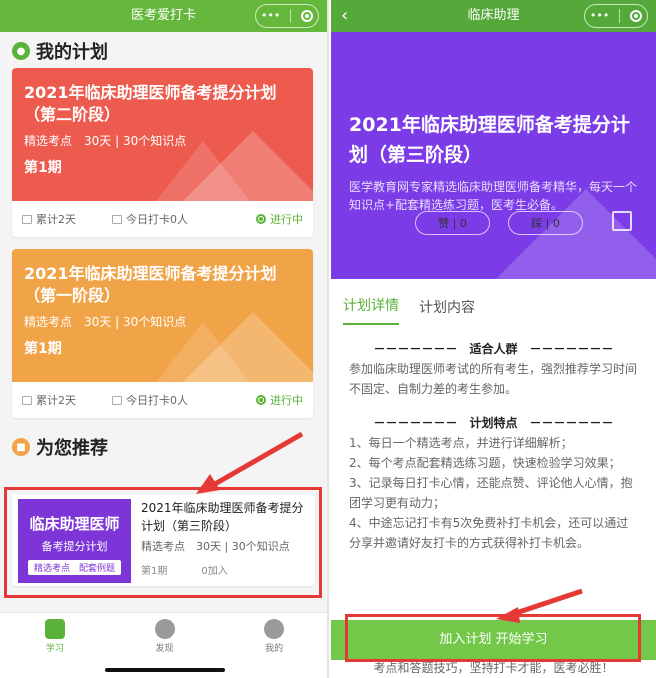 The image size is (656, 678). Describe the element at coordinates (150, 103) in the screenshot. I see `plan-title: 2021年临床助理医师备考提分计划（第二阶段）` at that location.